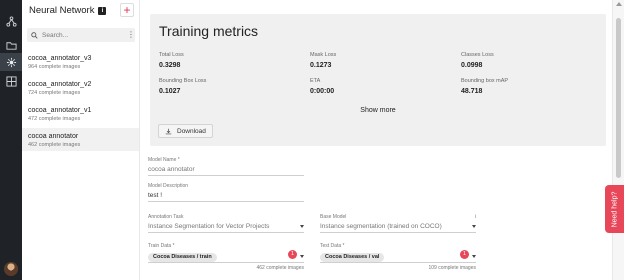 The height and width of the screenshot is (280, 624). I want to click on info-icon: i, so click(475, 217).